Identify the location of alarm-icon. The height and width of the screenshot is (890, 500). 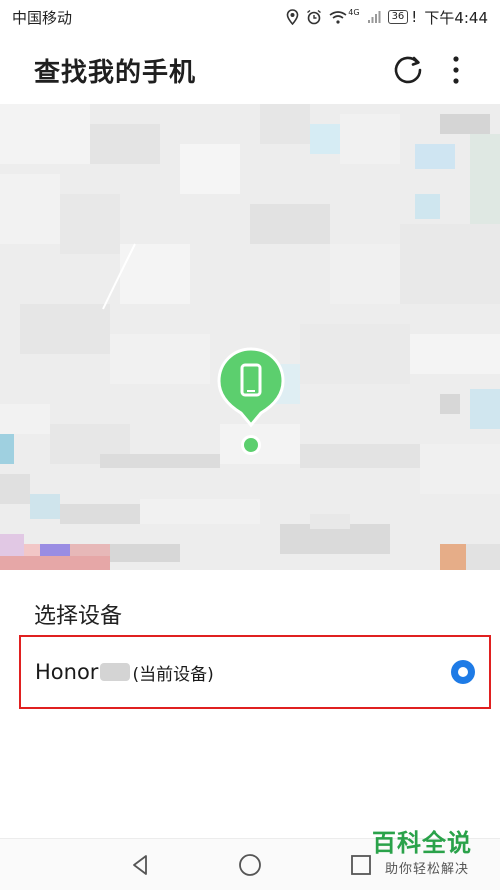
(314, 17).